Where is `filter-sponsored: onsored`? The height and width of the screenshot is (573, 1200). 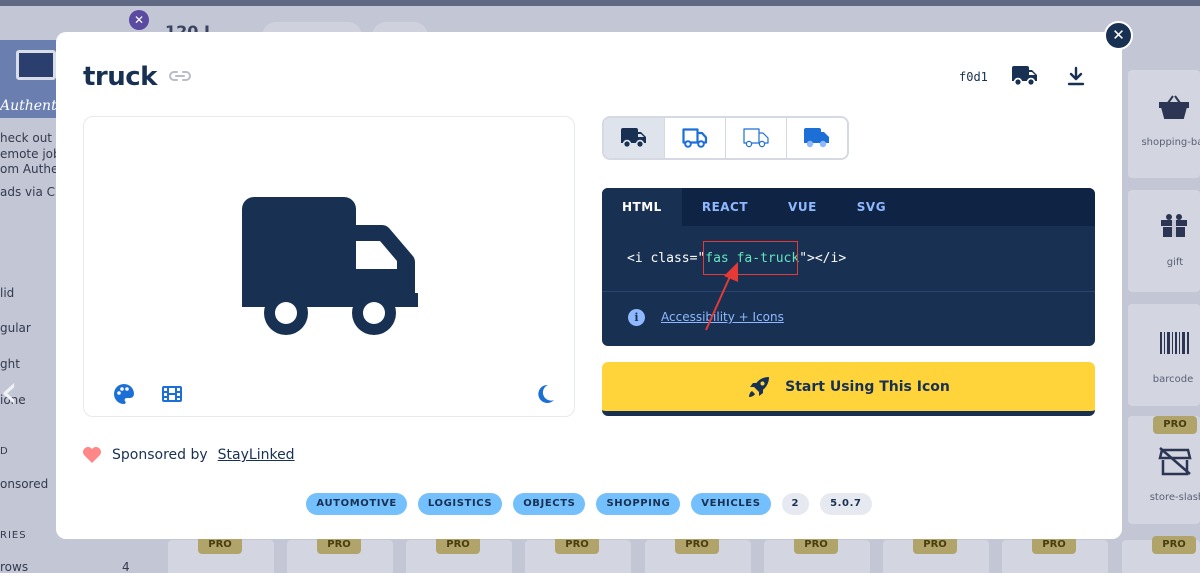
filter-sponsored: onsored is located at coordinates (24, 484).